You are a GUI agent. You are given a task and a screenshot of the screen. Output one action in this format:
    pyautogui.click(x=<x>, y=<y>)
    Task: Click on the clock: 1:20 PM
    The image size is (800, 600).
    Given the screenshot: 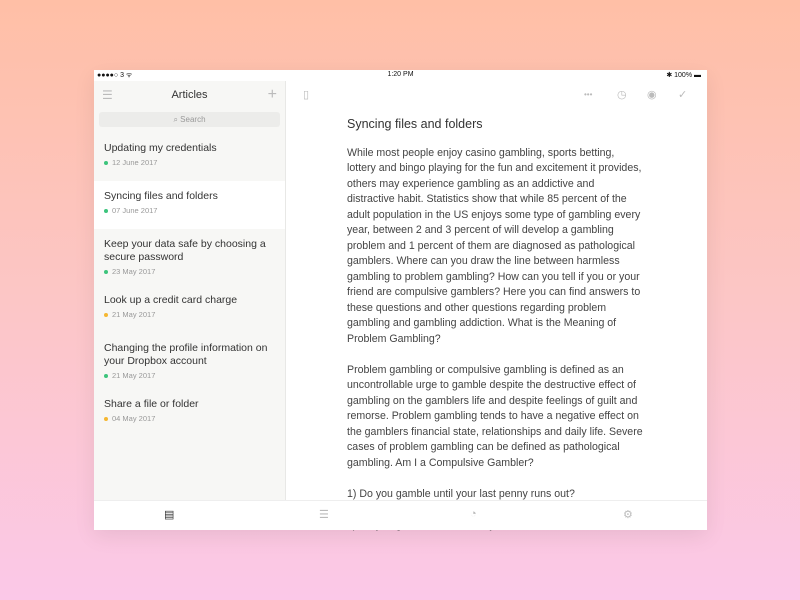 What is the action you would take?
    pyautogui.click(x=400, y=74)
    